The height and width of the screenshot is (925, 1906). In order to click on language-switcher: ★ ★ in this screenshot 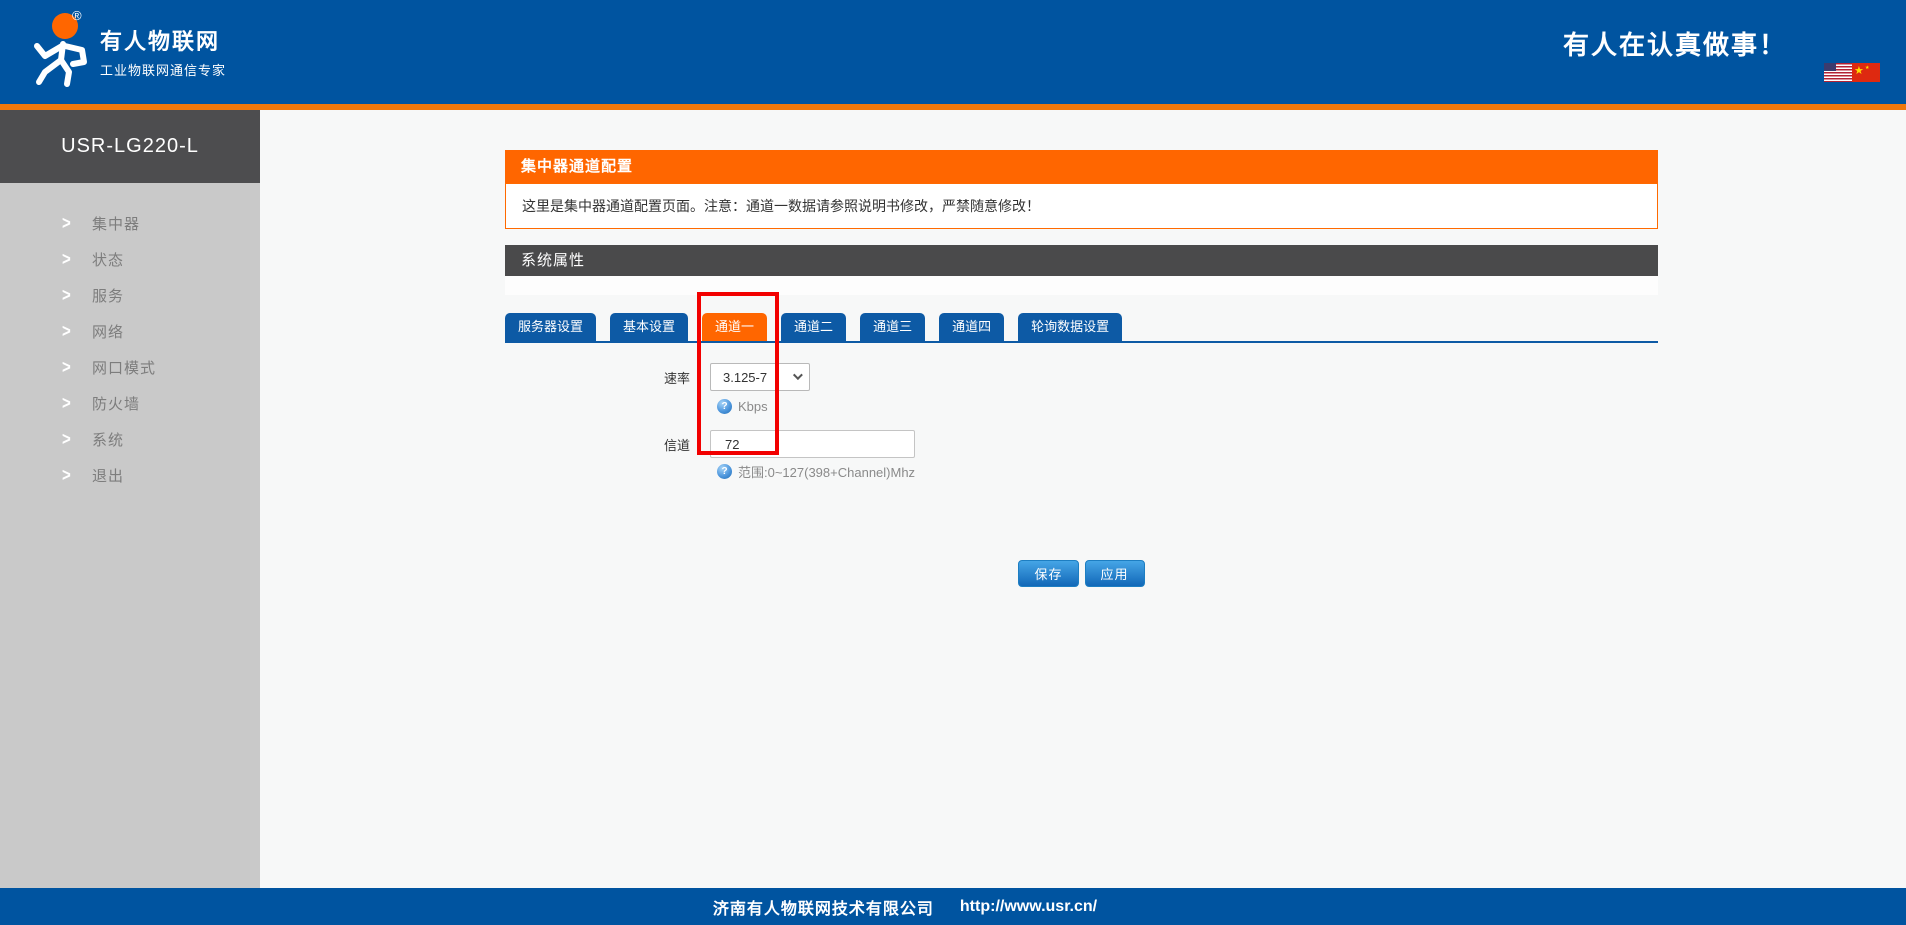, I will do `click(1852, 72)`.